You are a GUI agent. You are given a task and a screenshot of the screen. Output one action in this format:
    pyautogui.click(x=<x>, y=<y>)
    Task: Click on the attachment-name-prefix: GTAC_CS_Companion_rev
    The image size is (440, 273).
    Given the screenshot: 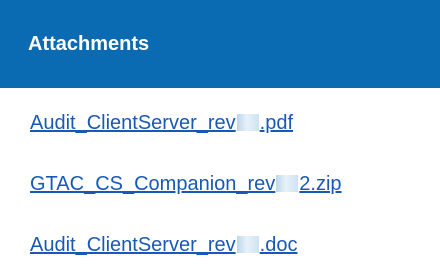 What is the action you would take?
    pyautogui.click(x=153, y=184)
    